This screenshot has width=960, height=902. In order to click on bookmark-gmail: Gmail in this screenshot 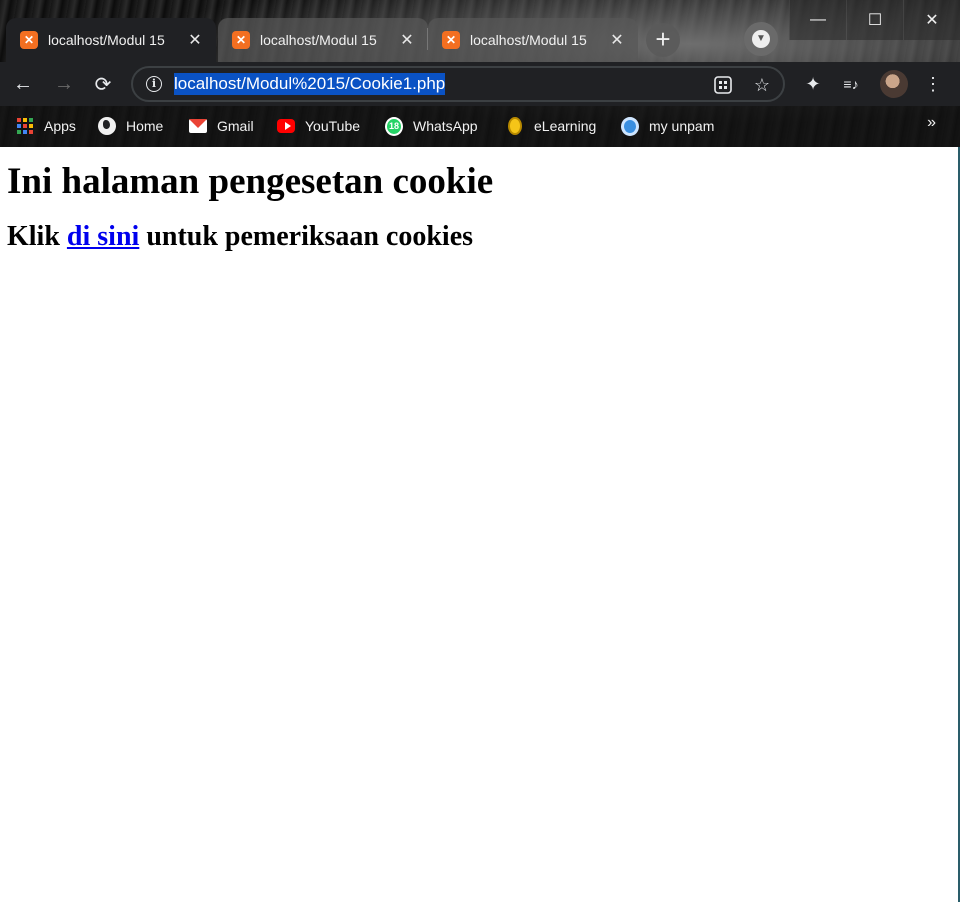, I will do `click(221, 126)`.